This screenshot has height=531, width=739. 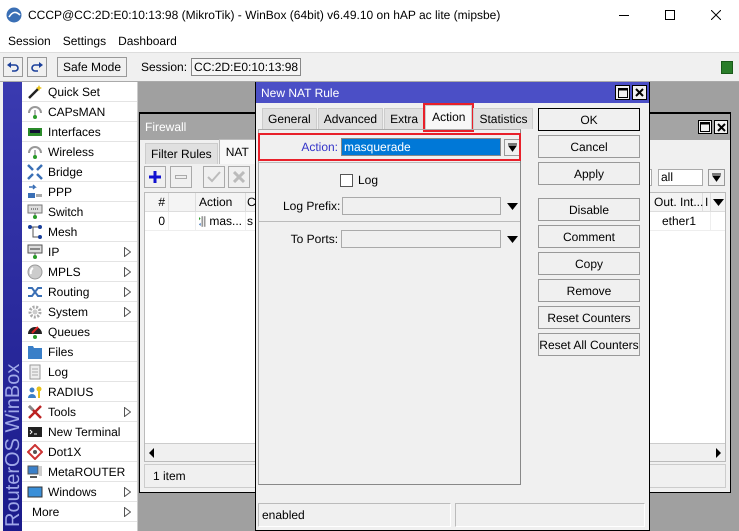 I want to click on table-cell-text: s, so click(x=250, y=221).